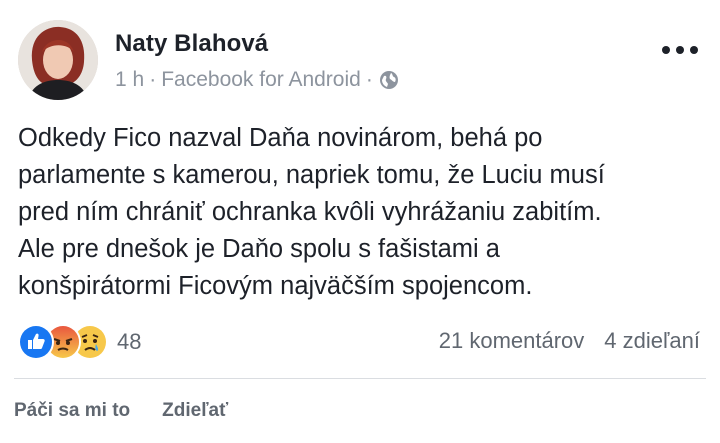 The width and height of the screenshot is (720, 443). What do you see at coordinates (79, 342) in the screenshot?
I see `reactions-summary: 48` at bounding box center [79, 342].